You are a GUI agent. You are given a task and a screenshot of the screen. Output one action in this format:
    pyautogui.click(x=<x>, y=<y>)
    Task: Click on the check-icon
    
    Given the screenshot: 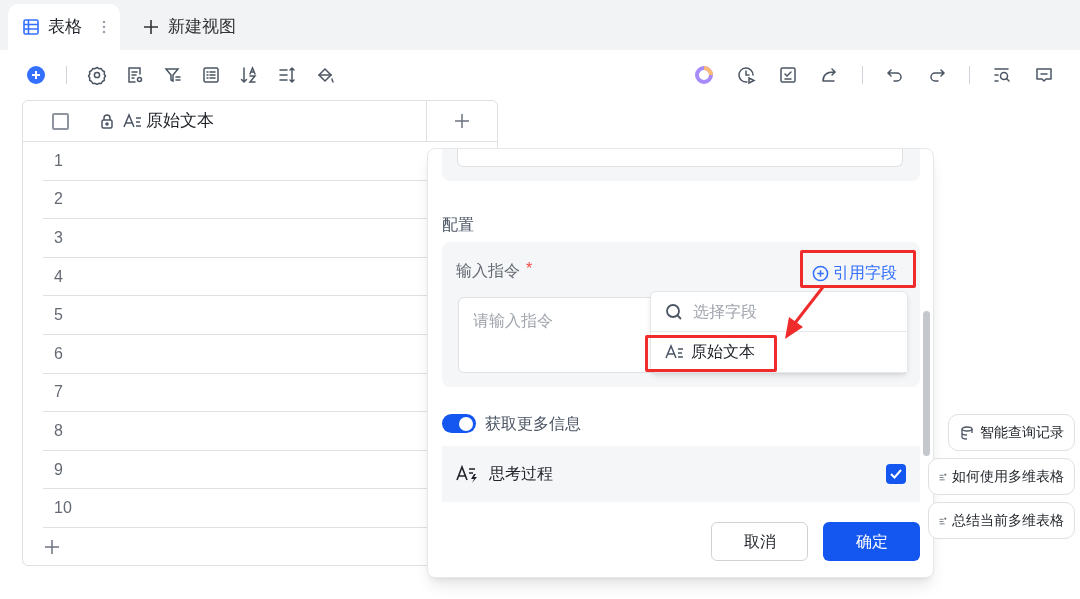 What is the action you would take?
    pyautogui.click(x=896, y=474)
    